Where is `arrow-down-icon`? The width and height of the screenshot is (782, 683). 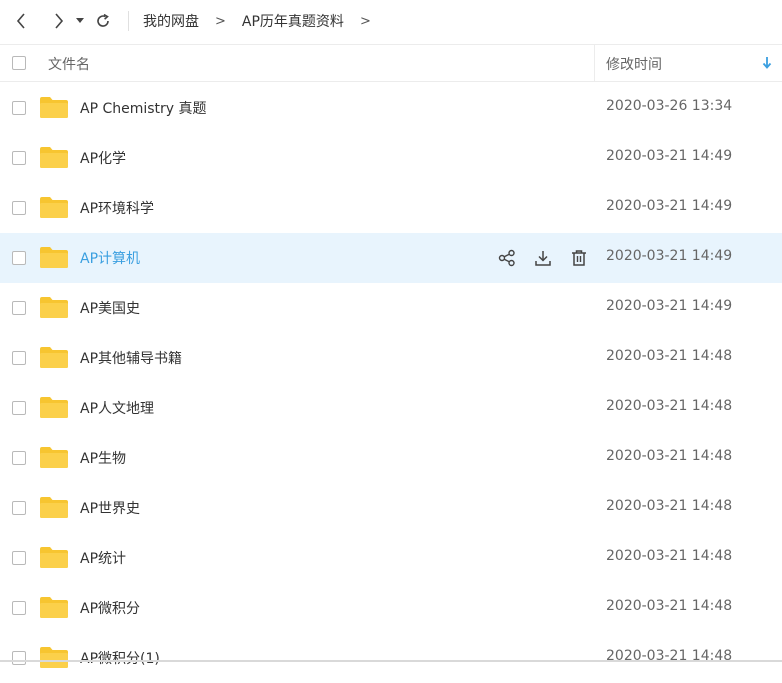
arrow-down-icon is located at coordinates (767, 62).